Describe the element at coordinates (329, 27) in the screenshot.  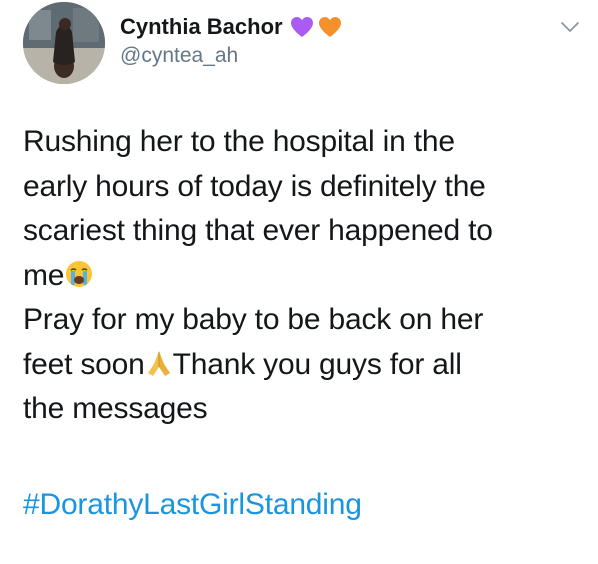
I see `orange-heart-icon` at that location.